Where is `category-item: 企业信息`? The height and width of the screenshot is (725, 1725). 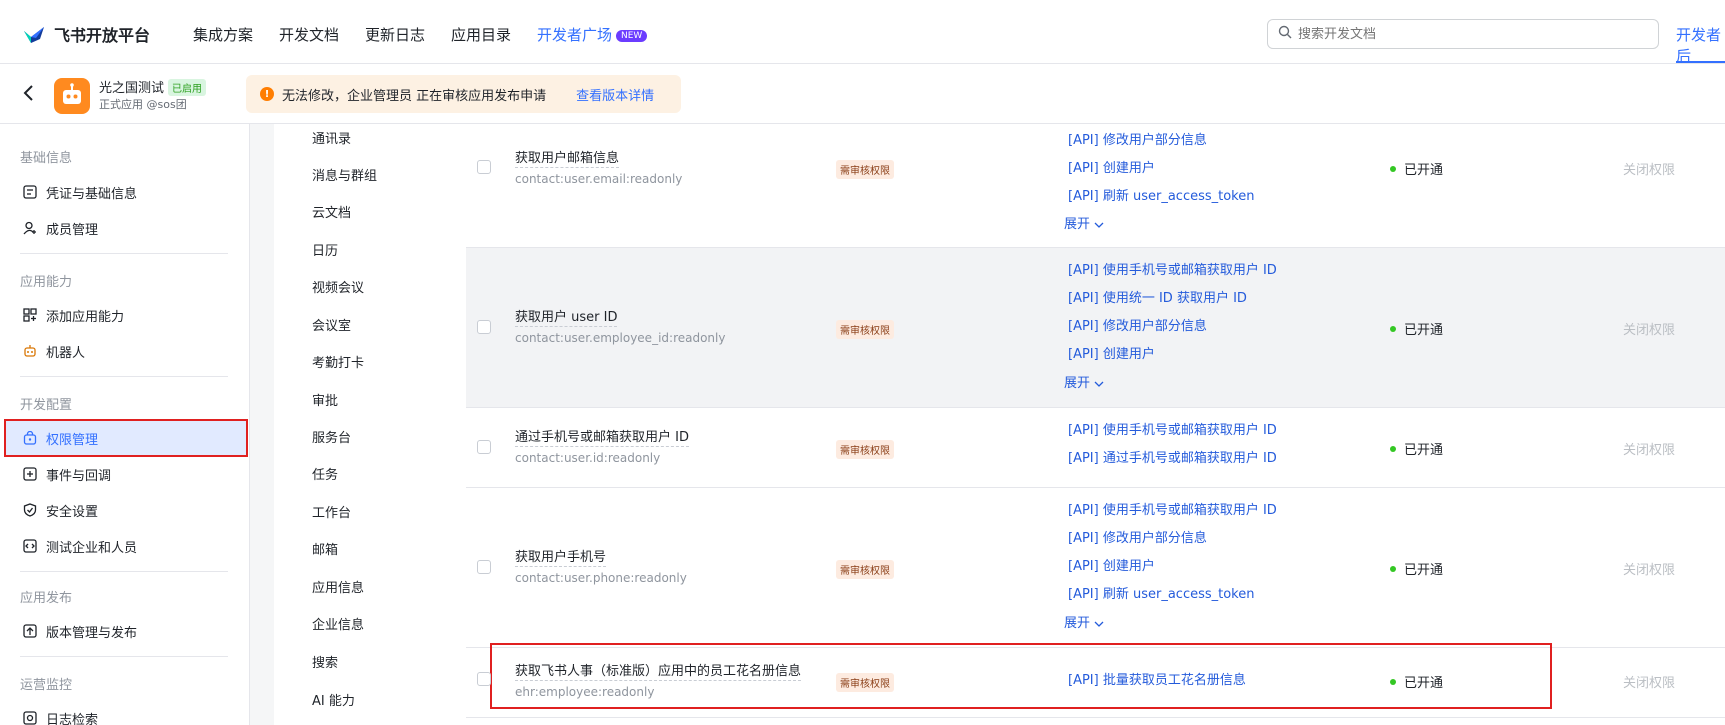 category-item: 企业信息 is located at coordinates (338, 623).